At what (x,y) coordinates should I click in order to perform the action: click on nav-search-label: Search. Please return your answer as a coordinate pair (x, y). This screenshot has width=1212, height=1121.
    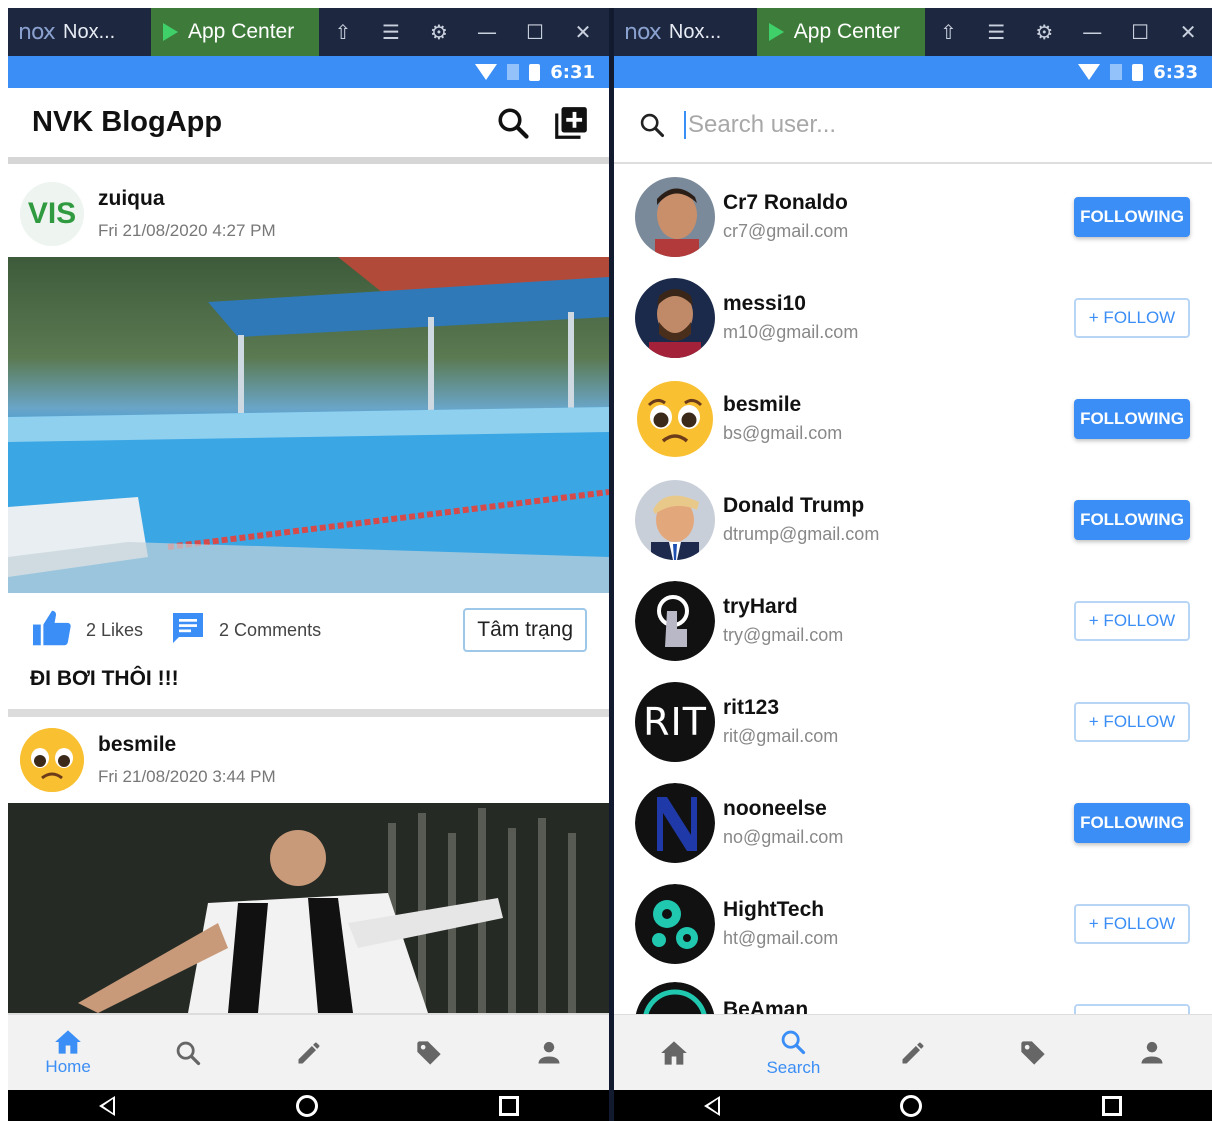
    Looking at the image, I should click on (793, 1067).